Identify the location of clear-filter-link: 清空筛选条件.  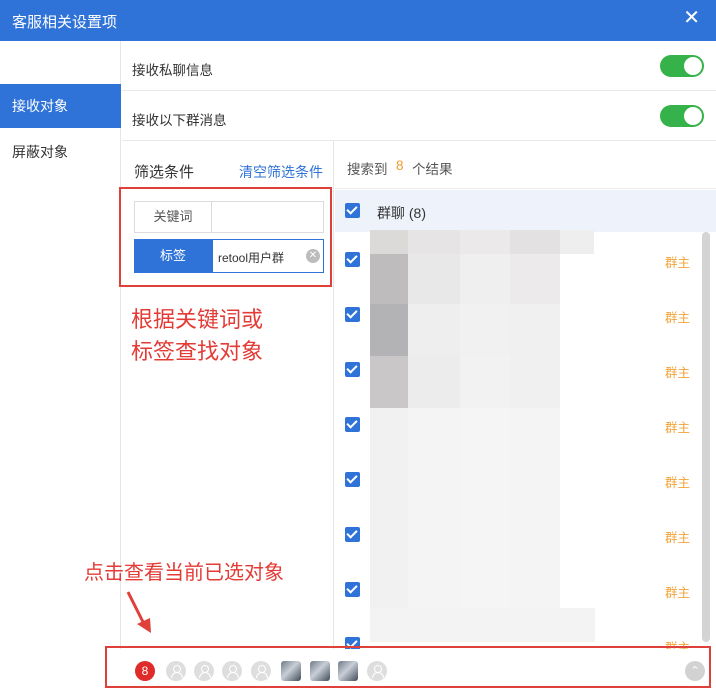
(281, 172).